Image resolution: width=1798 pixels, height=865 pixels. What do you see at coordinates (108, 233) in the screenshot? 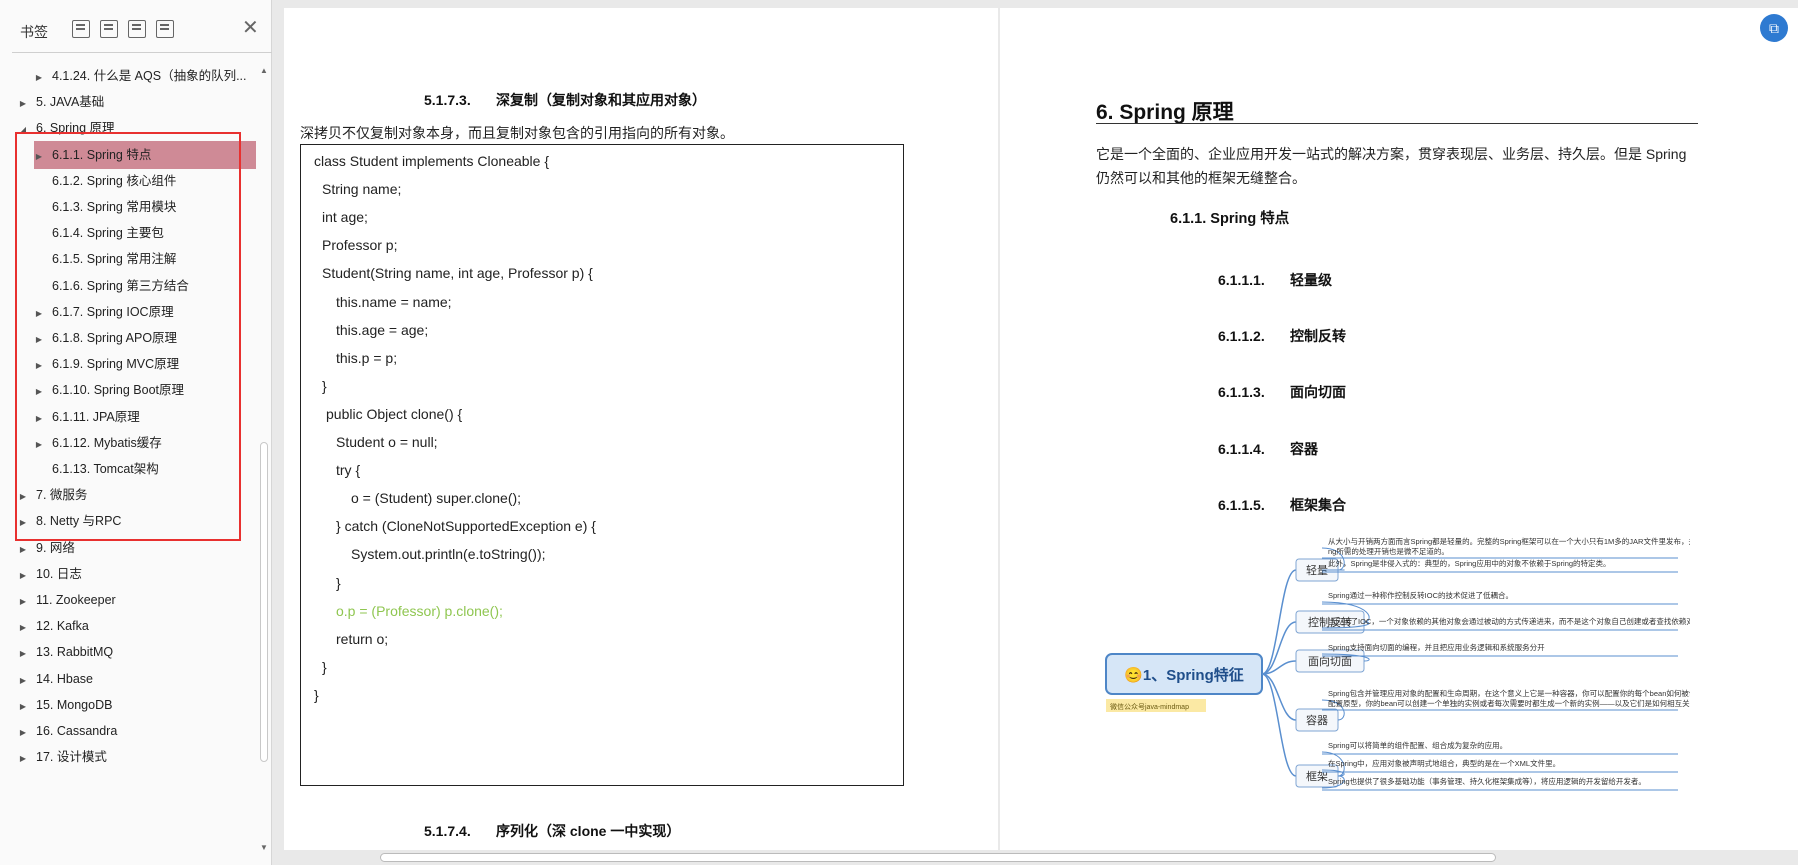
I see `bookmark-label: 6.1.4. Spring 主要包` at bounding box center [108, 233].